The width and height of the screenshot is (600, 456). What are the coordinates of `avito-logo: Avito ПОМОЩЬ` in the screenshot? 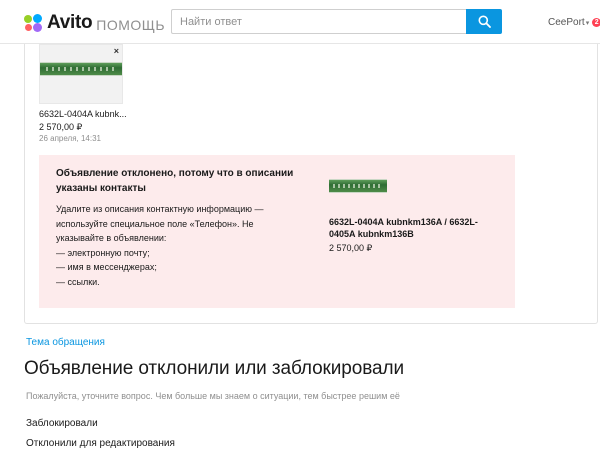 It's located at (94, 23).